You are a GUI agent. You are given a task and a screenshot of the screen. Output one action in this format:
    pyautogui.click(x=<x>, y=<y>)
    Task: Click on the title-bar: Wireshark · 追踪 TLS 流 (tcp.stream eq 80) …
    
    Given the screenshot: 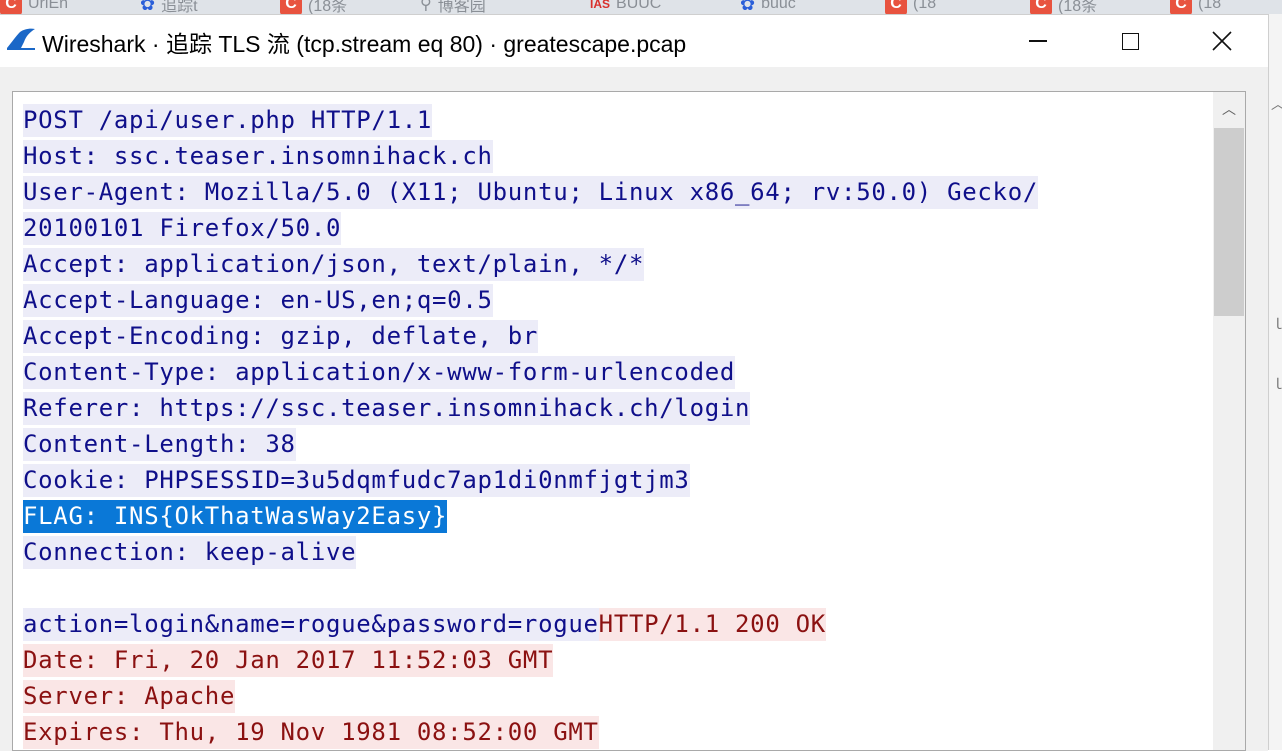 What is the action you would take?
    pyautogui.click(x=634, y=41)
    